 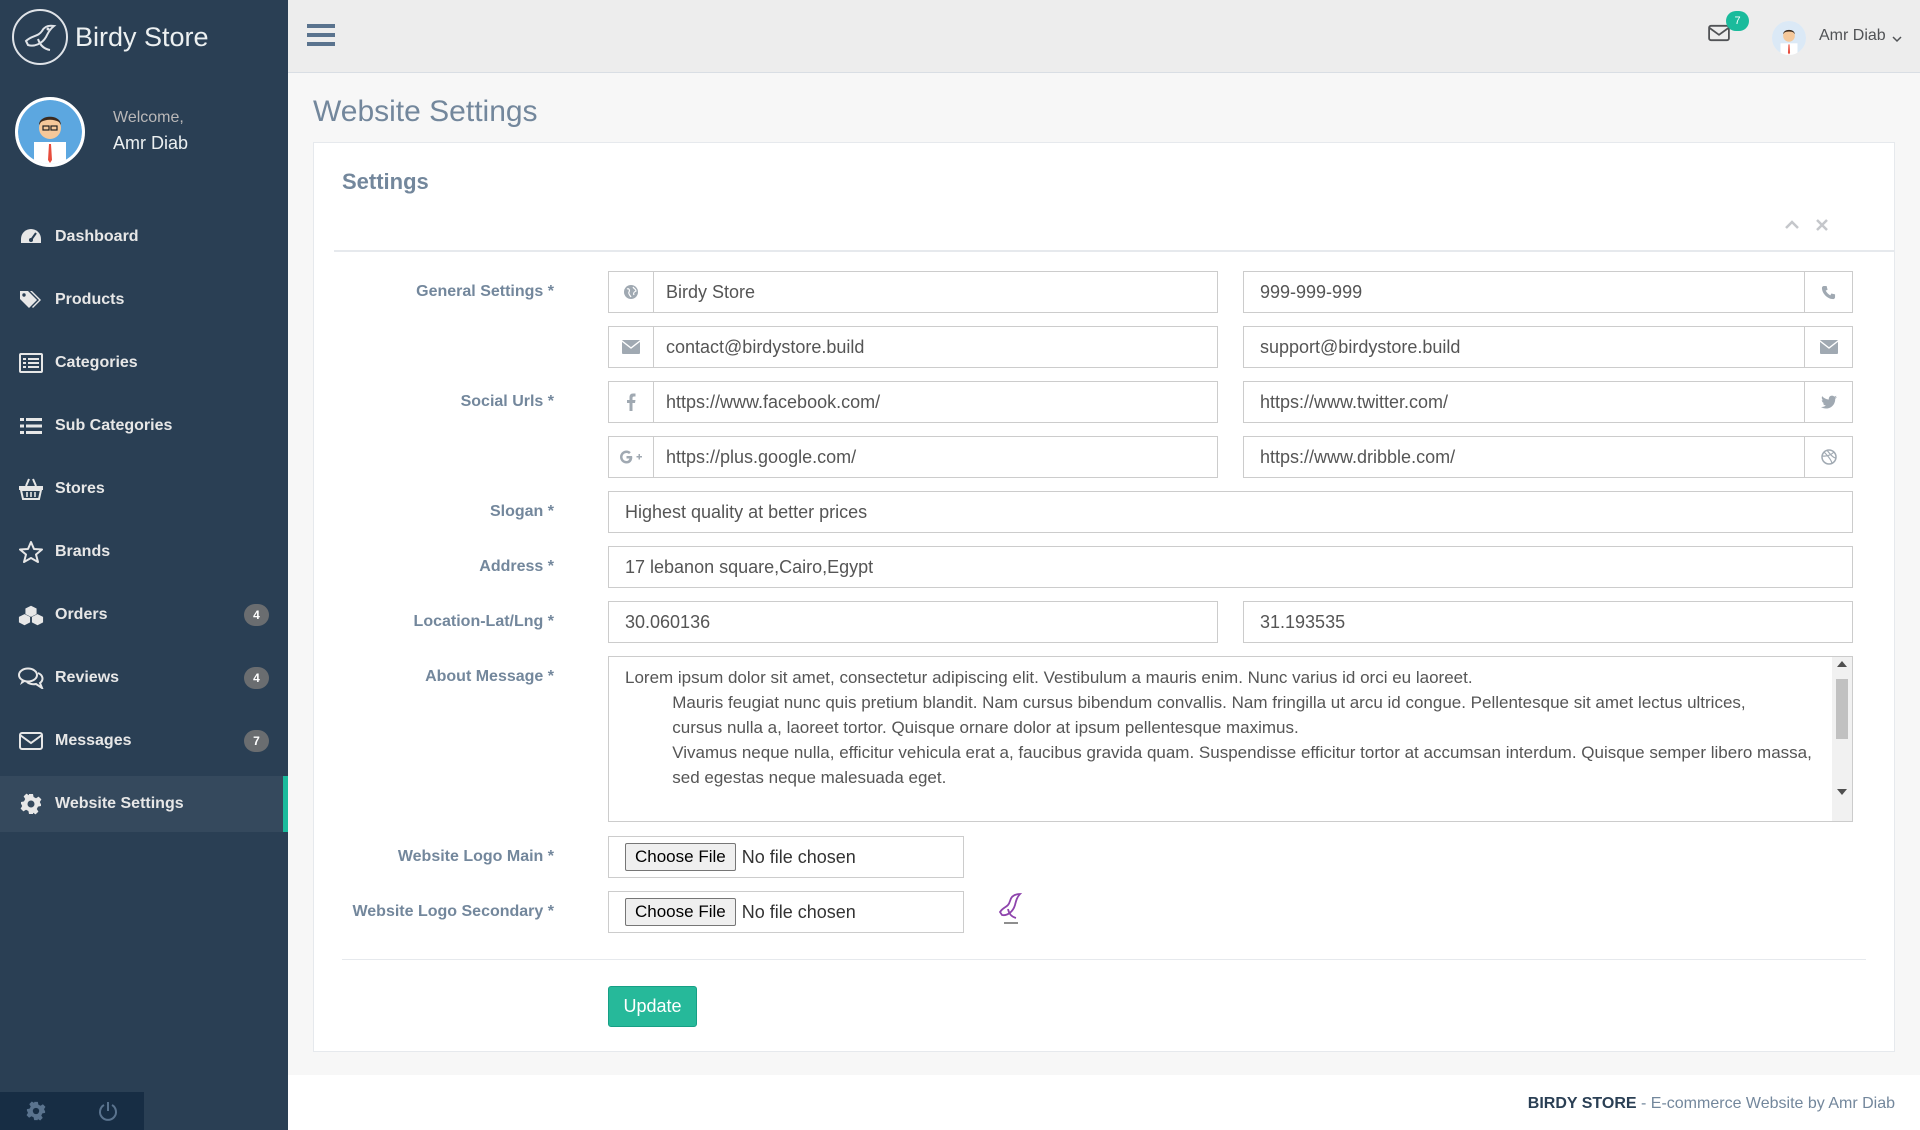 What do you see at coordinates (144, 300) in the screenshot?
I see `sidebar-item-products: Products` at bounding box center [144, 300].